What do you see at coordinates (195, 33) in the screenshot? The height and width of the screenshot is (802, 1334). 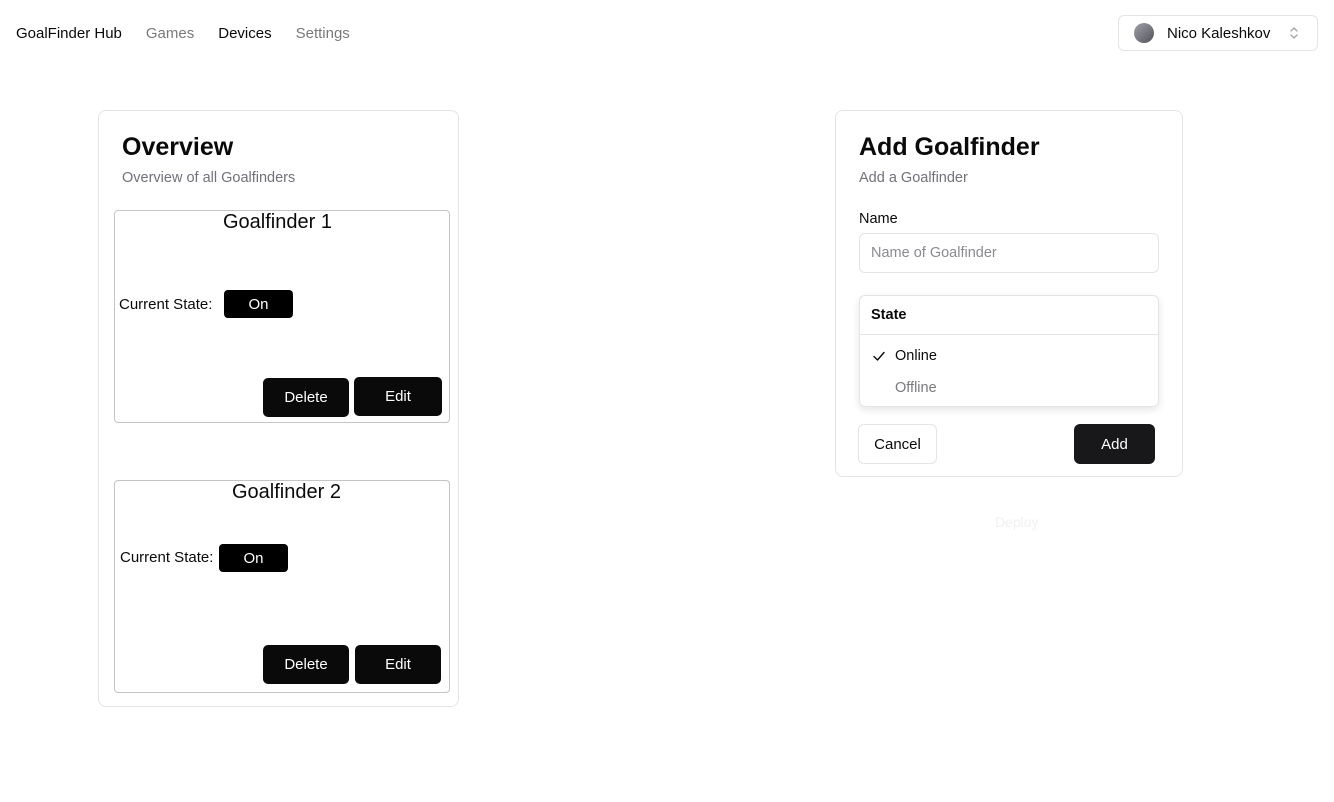 I see `top-nav: GoalFinder Hub Games Devices Settings` at bounding box center [195, 33].